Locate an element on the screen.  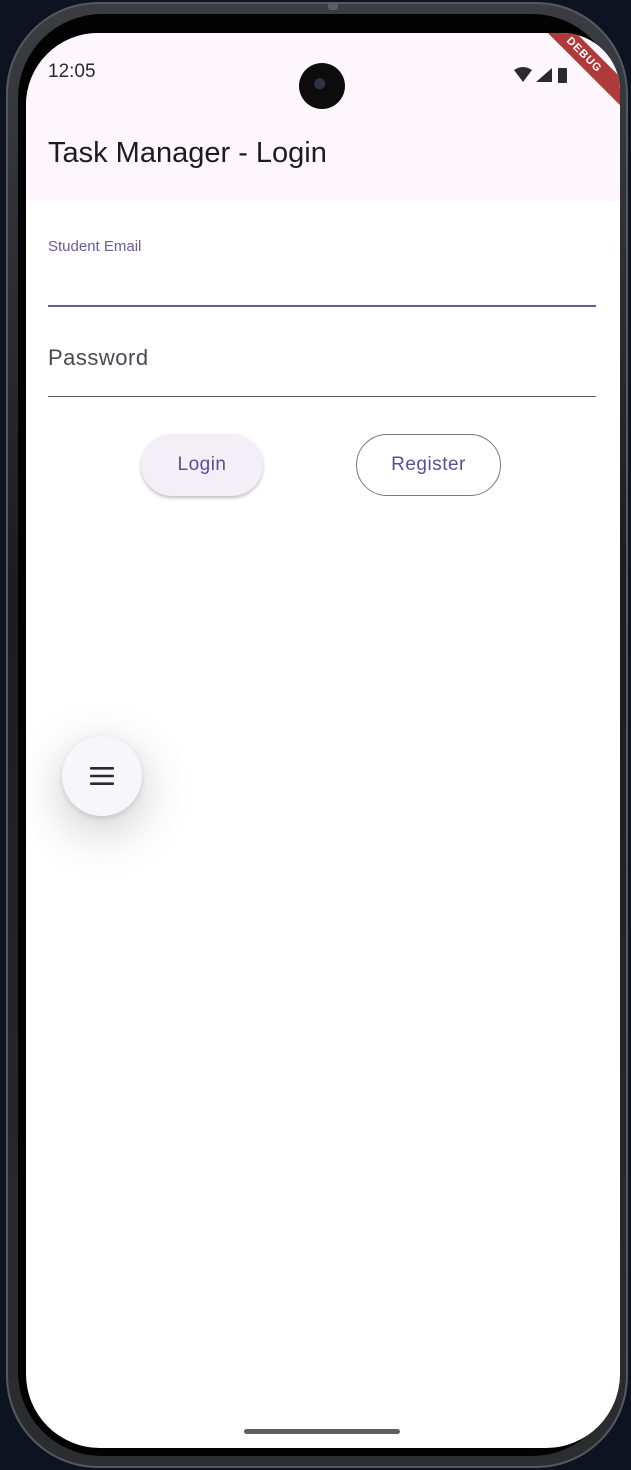
wifi-icon is located at coordinates (523, 74).